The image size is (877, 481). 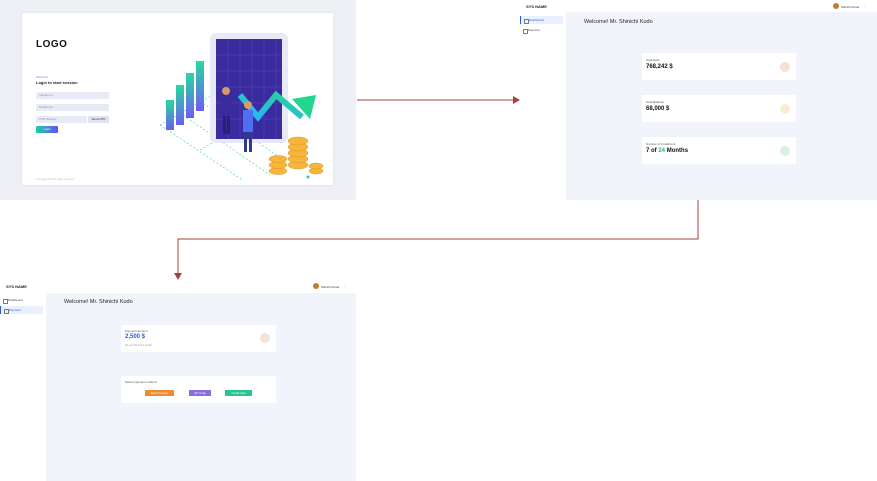 What do you see at coordinates (516, 100) in the screenshot?
I see `arrow-head-right` at bounding box center [516, 100].